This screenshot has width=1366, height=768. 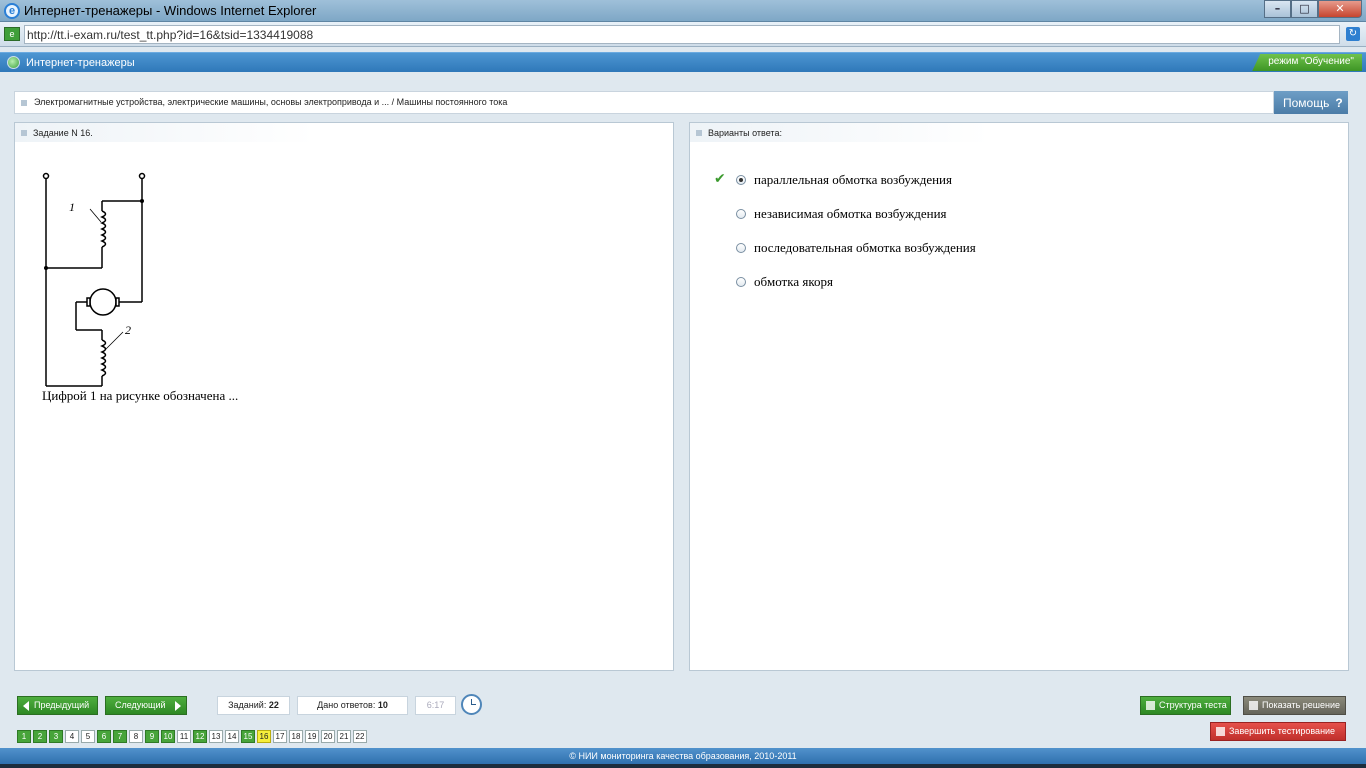 I want to click on figure-label-2: 2, so click(x=128, y=330).